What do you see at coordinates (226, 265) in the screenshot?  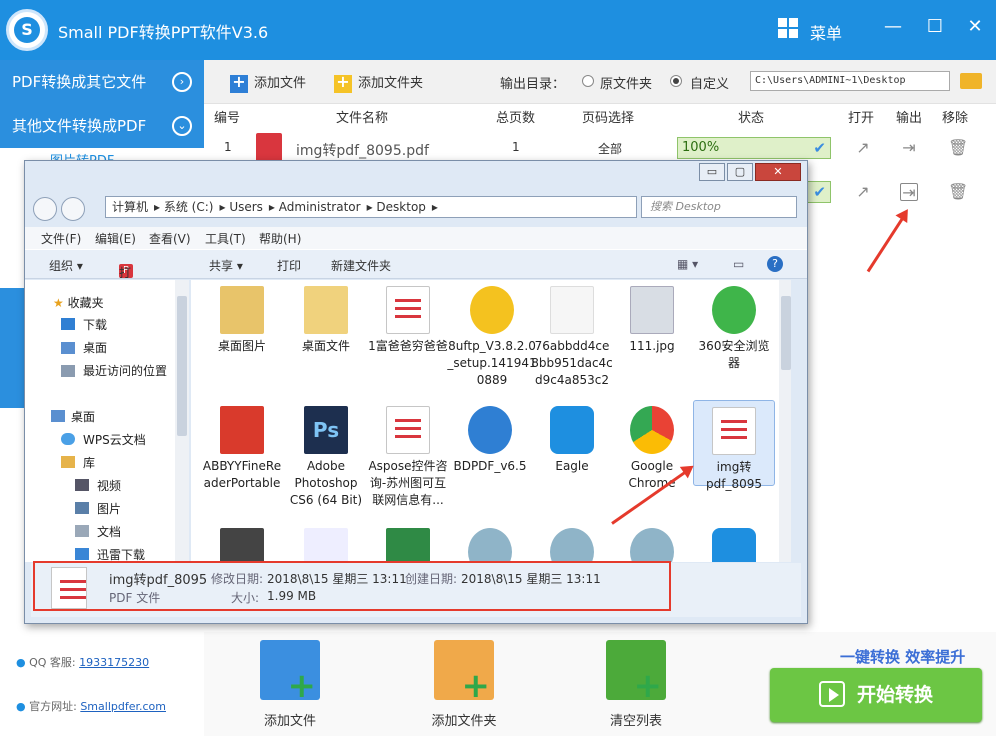 I see `share-button: 共享 ▾` at bounding box center [226, 265].